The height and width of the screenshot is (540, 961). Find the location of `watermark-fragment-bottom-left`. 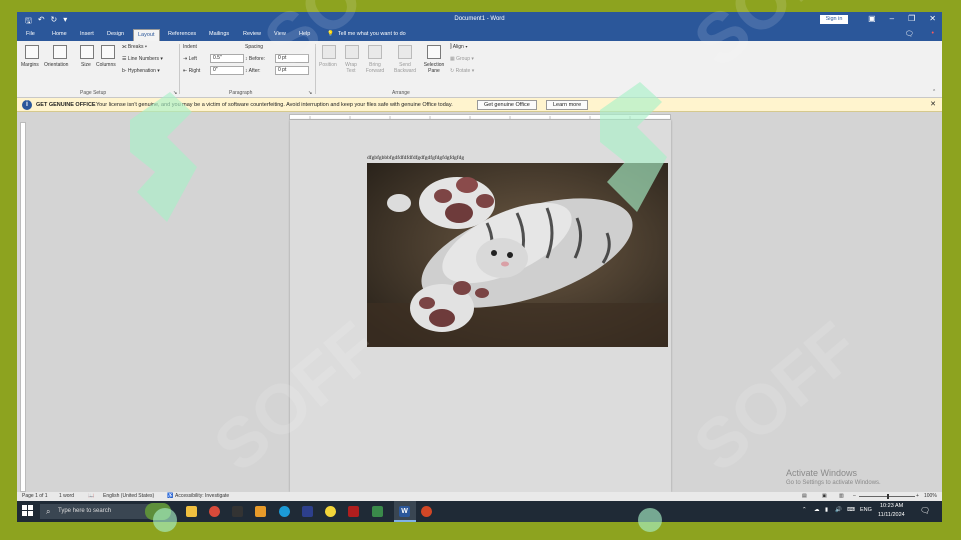

watermark-fragment-bottom-left is located at coordinates (165, 520).